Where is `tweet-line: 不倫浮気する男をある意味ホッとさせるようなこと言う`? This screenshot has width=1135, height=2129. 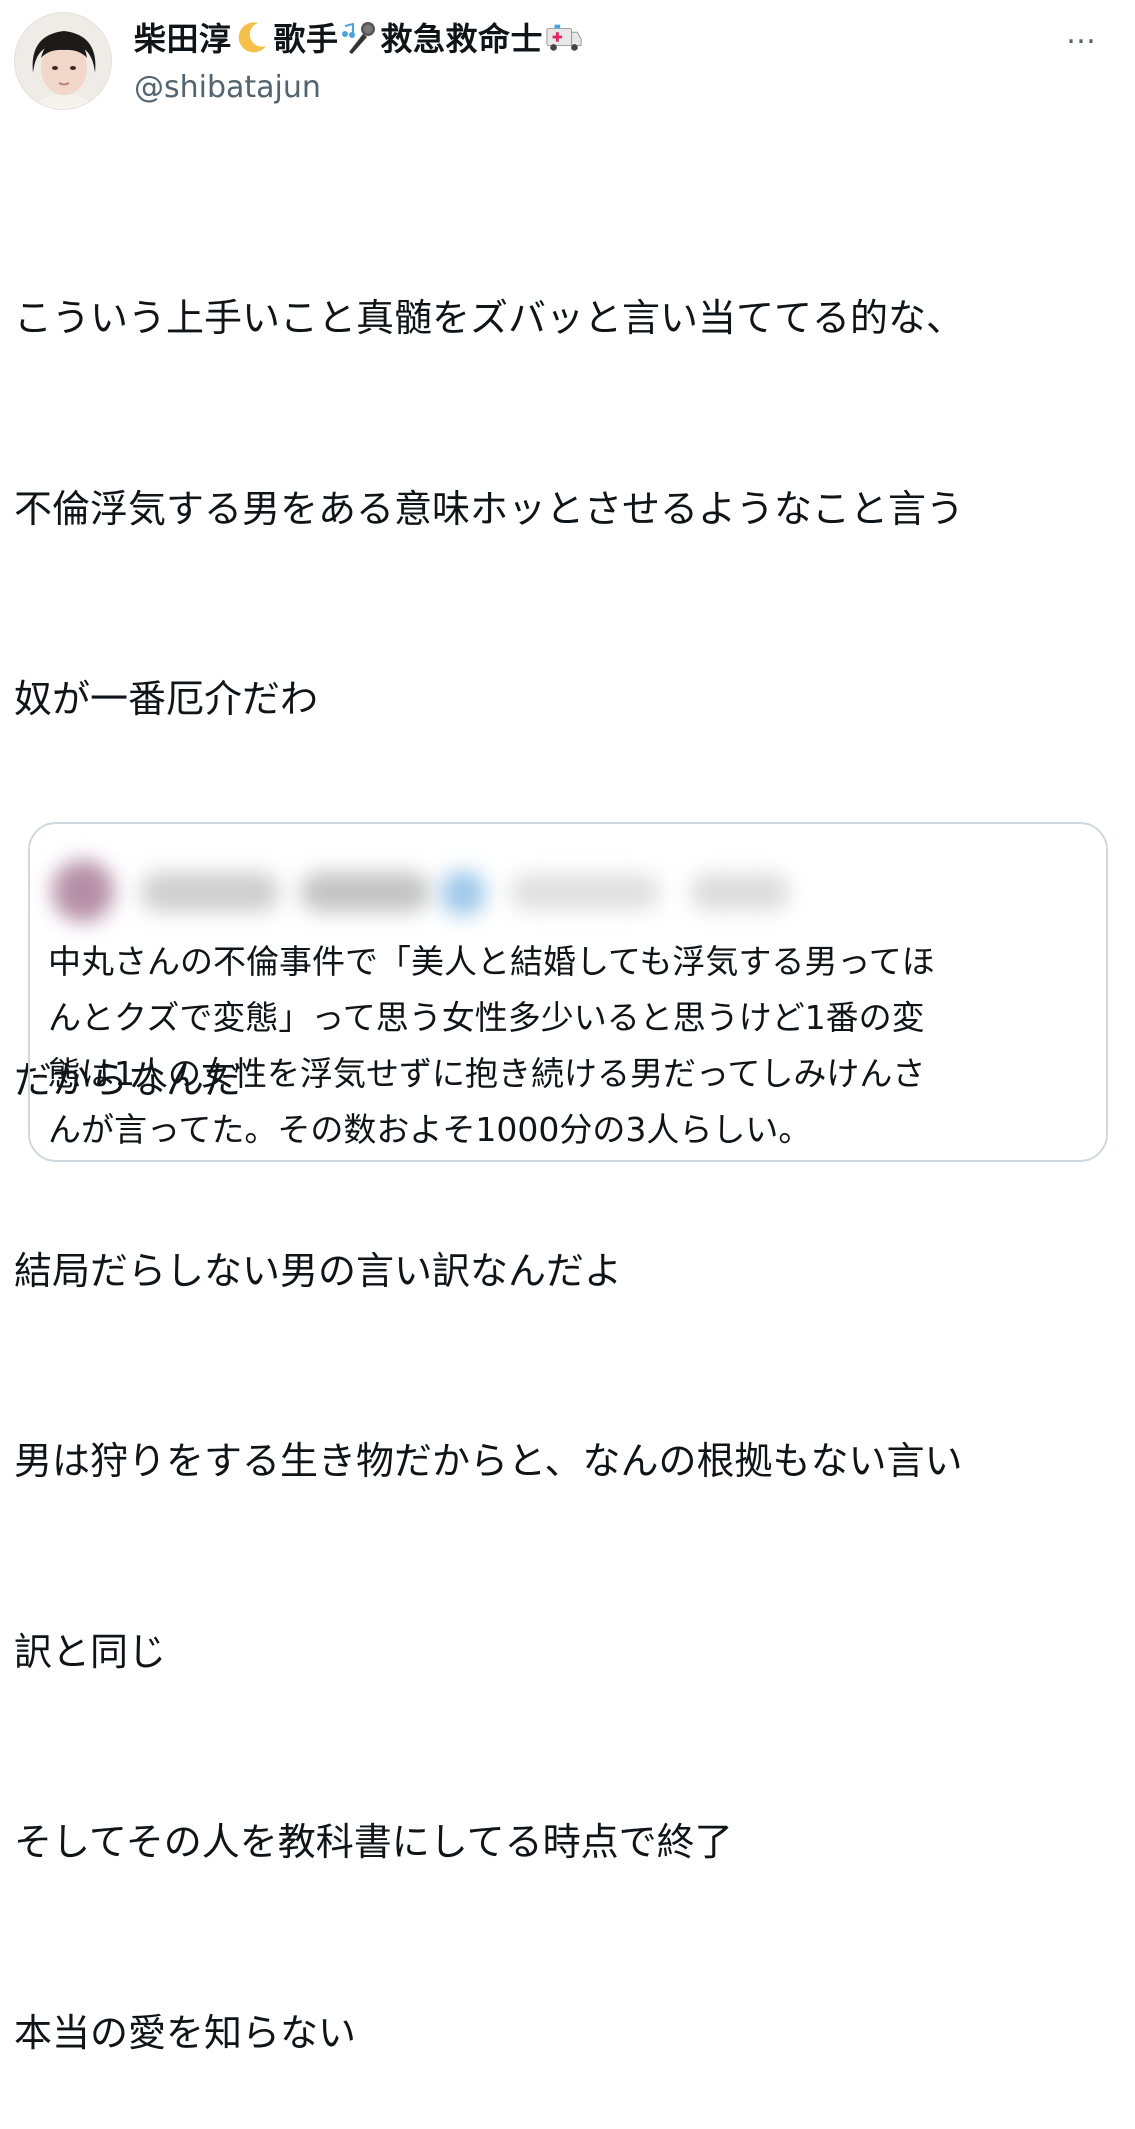 tweet-line: 不倫浮気する男をある意味ホッとさせるようなこと言う is located at coordinates (489, 508).